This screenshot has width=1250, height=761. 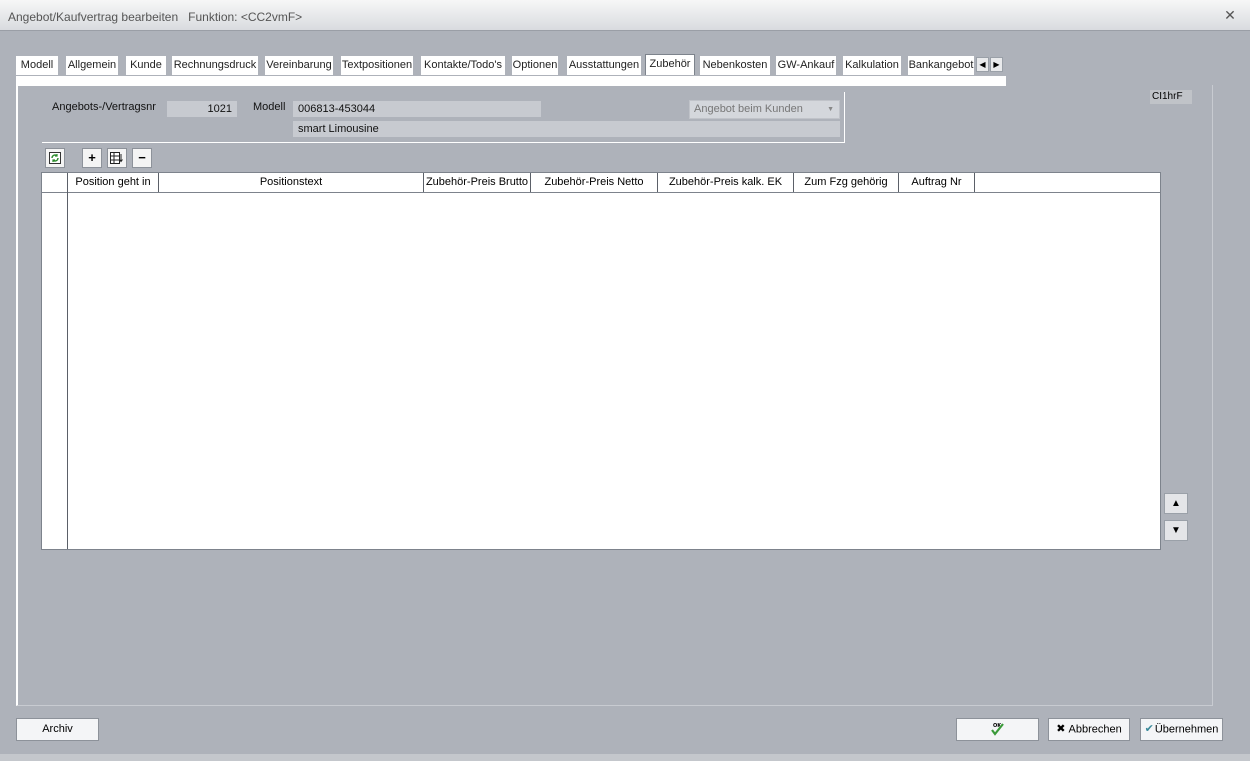 I want to click on add-button: +, so click(x=92, y=158).